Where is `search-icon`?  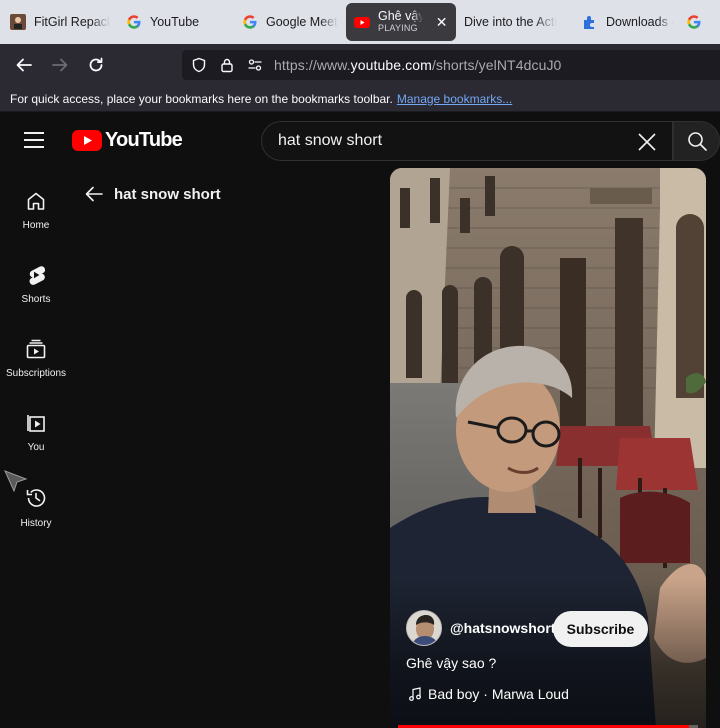 search-icon is located at coordinates (697, 141).